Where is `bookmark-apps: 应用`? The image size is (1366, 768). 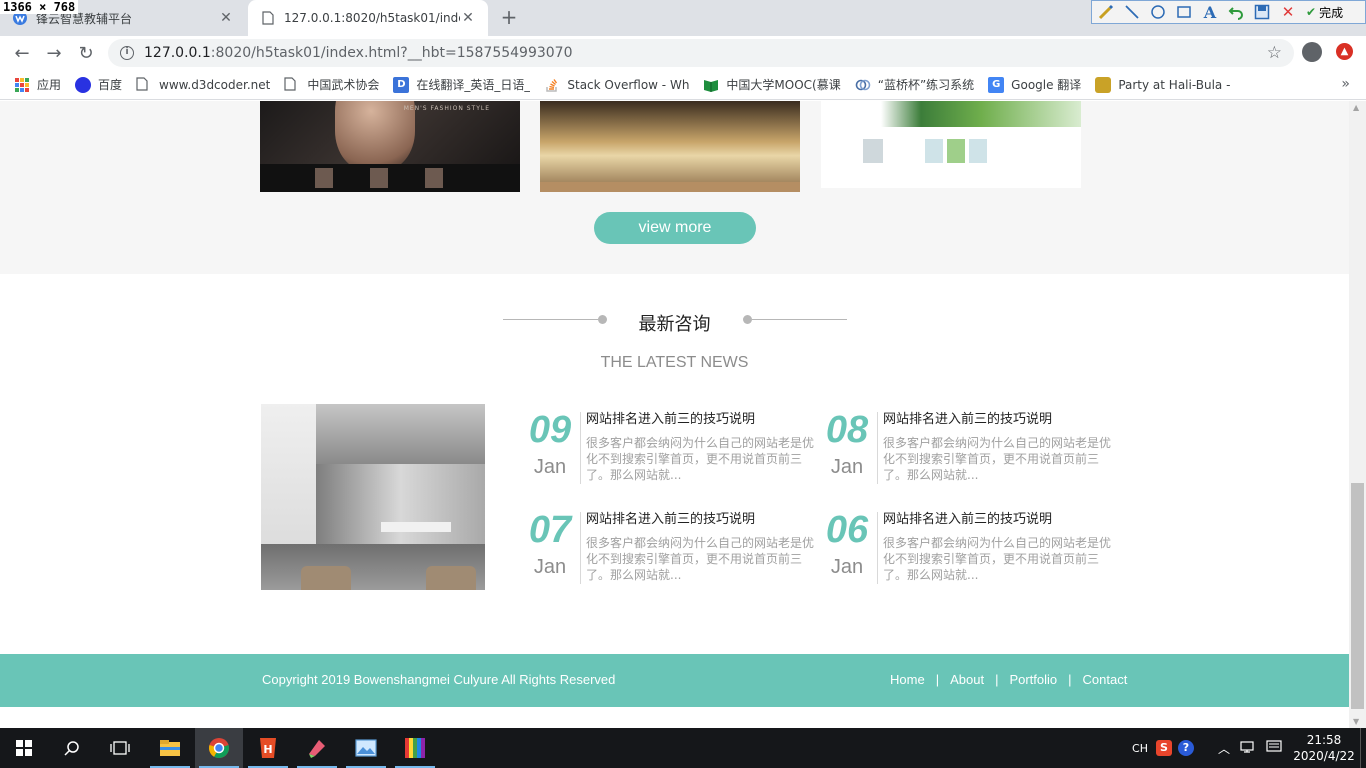
bookmark-apps: 应用 is located at coordinates (37, 84).